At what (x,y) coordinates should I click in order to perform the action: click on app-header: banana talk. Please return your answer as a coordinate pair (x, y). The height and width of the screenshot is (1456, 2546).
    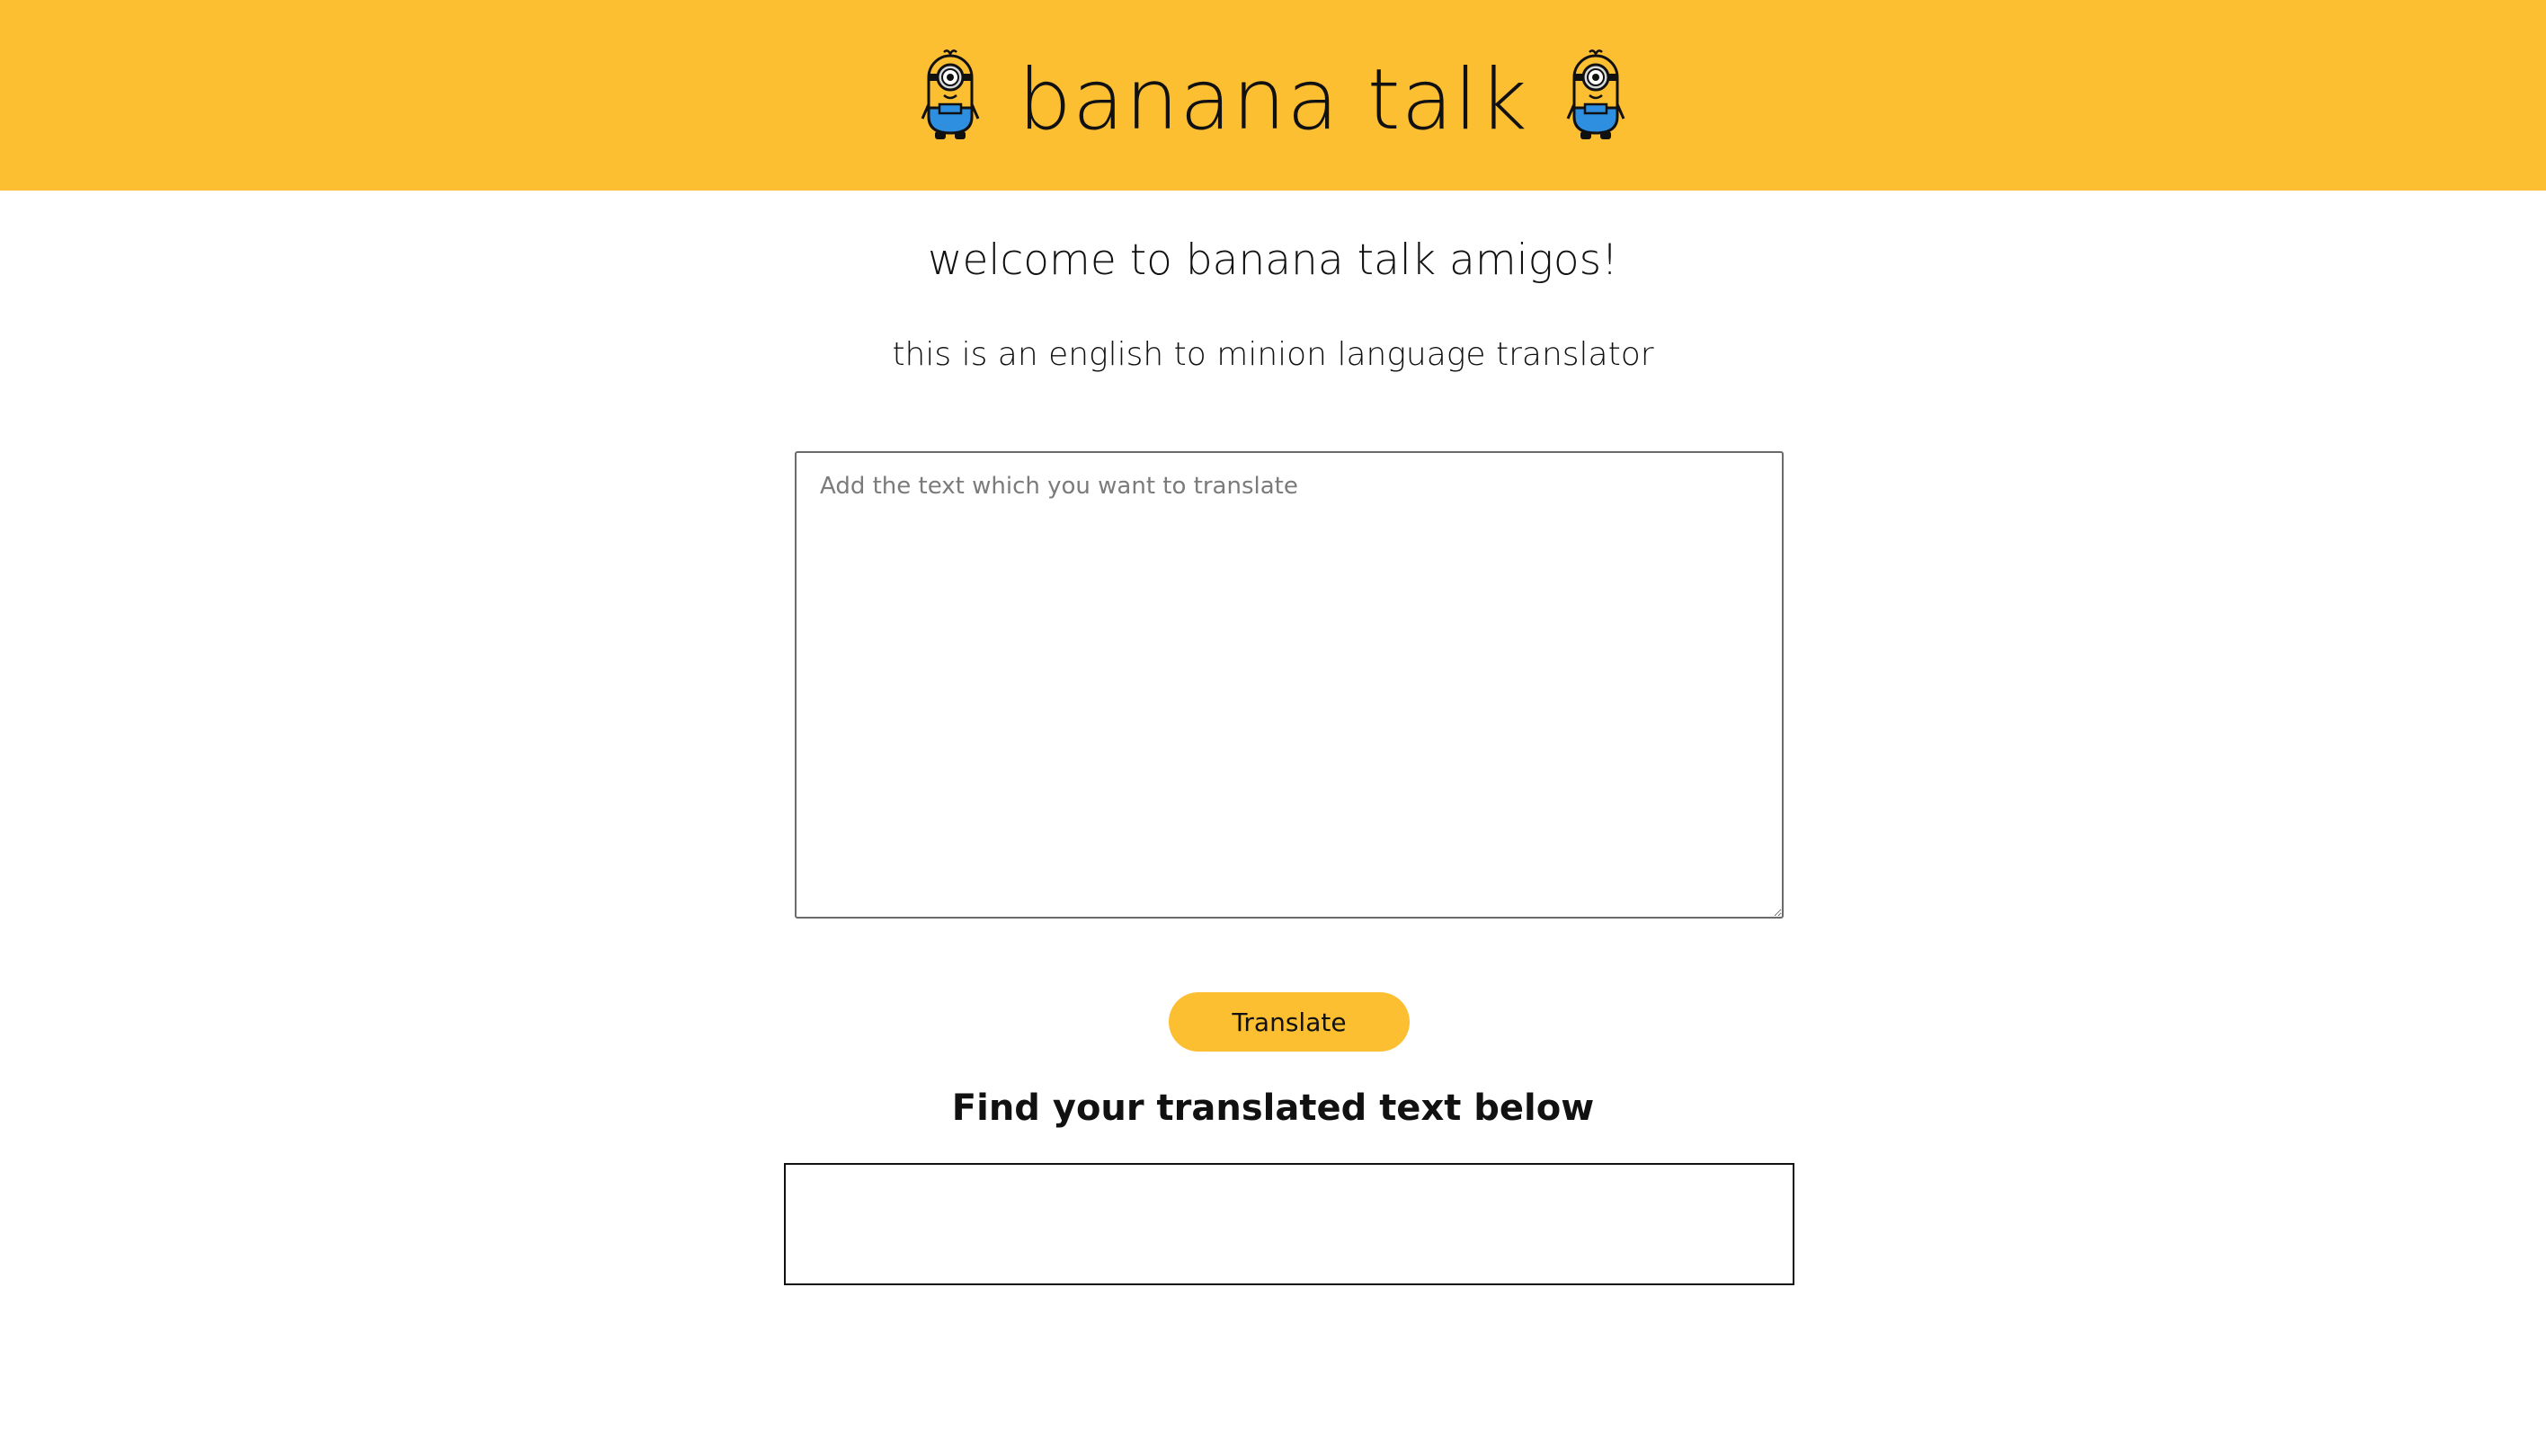
    Looking at the image, I should click on (1273, 95).